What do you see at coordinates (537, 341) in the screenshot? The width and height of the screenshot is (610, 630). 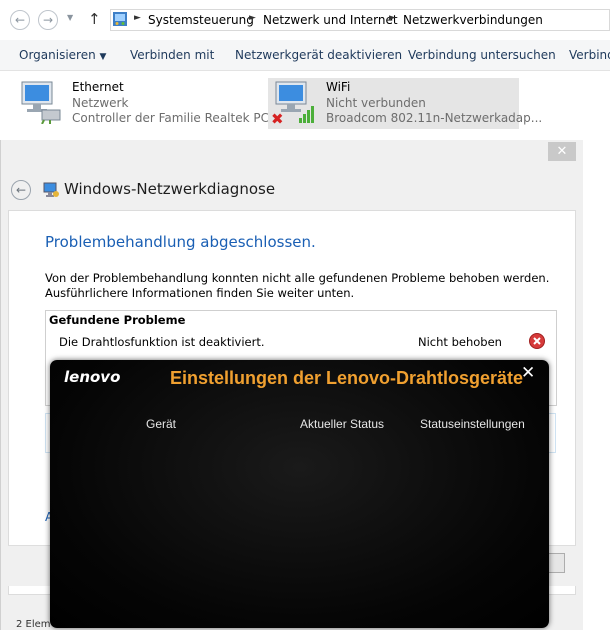 I see `error-icon` at bounding box center [537, 341].